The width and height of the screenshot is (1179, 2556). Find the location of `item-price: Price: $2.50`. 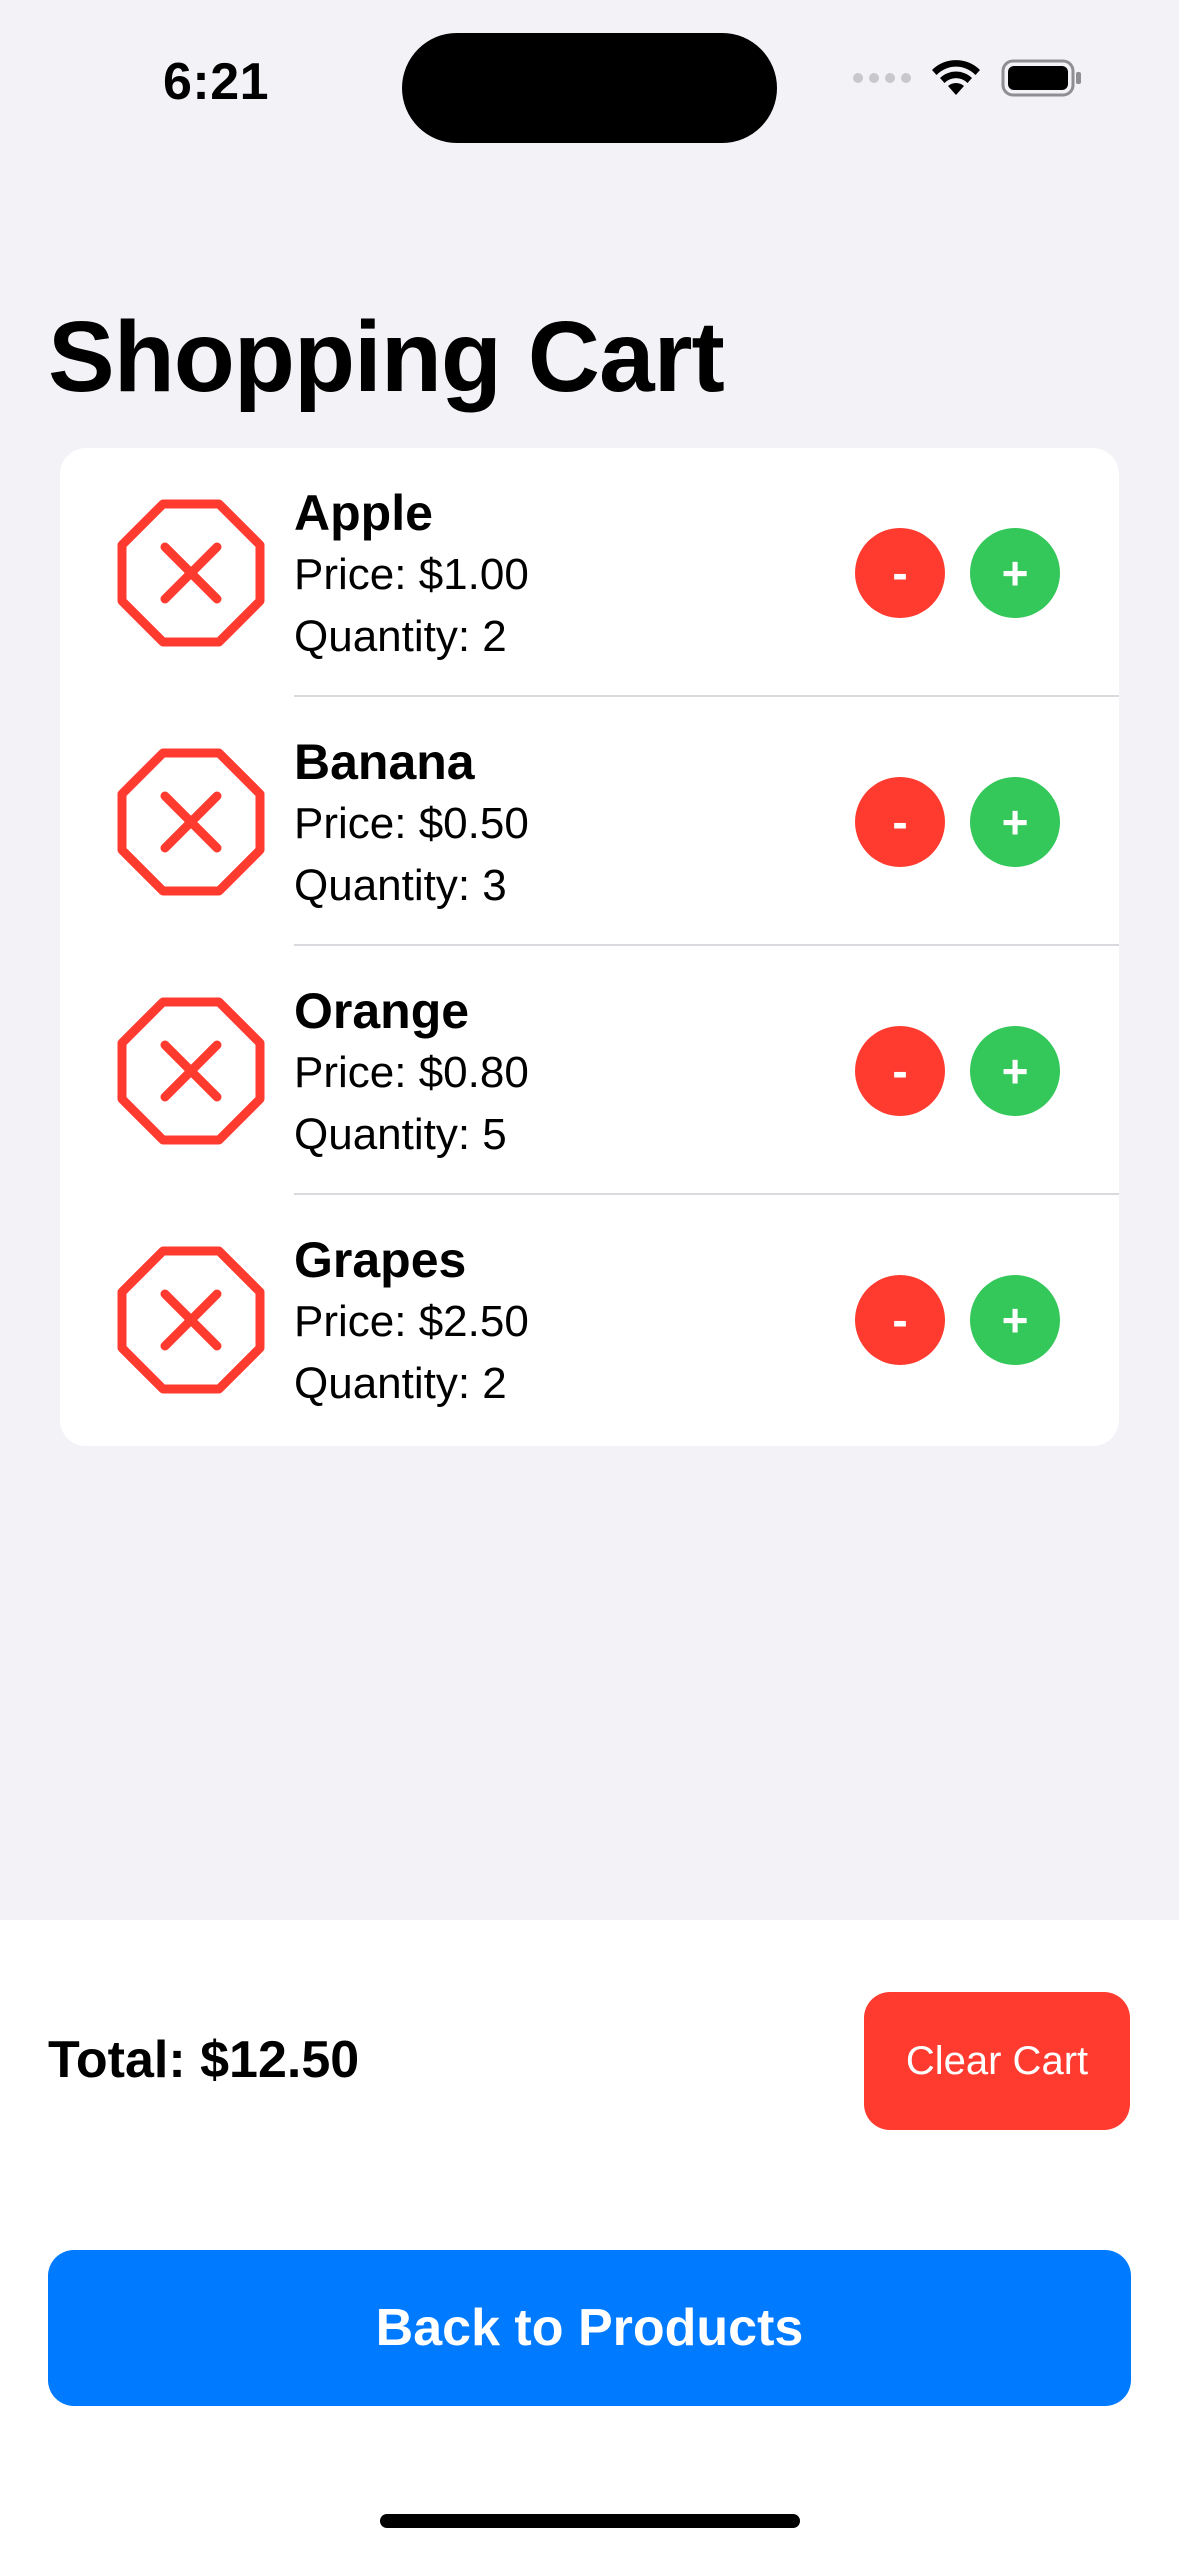

item-price: Price: $2.50 is located at coordinates (411, 1321).